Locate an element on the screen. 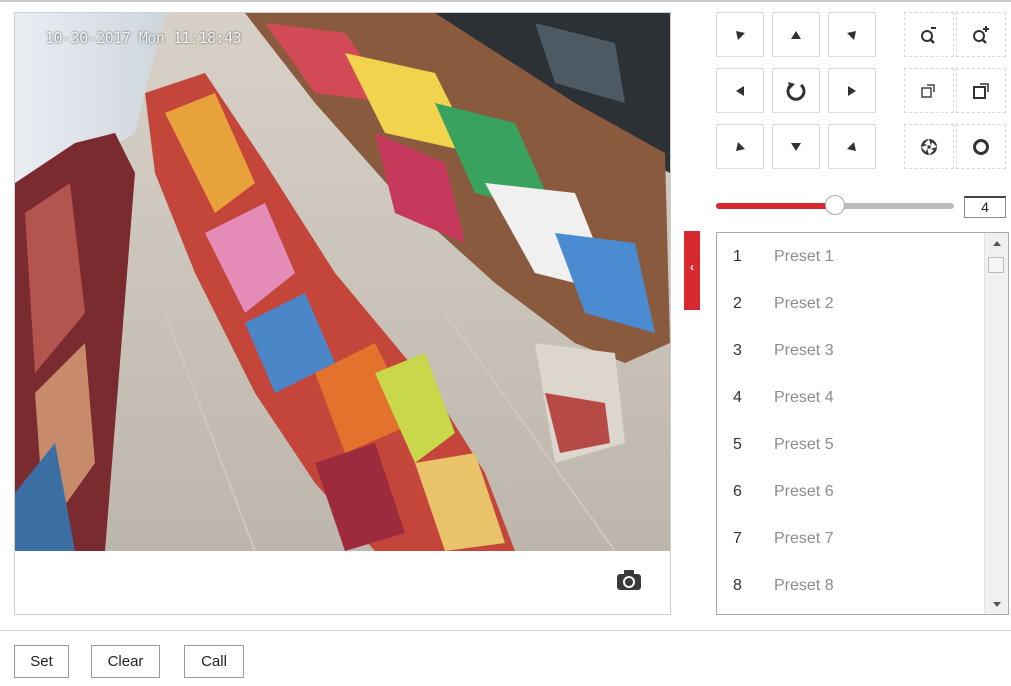  preset-number: 1 is located at coordinates (737, 256).